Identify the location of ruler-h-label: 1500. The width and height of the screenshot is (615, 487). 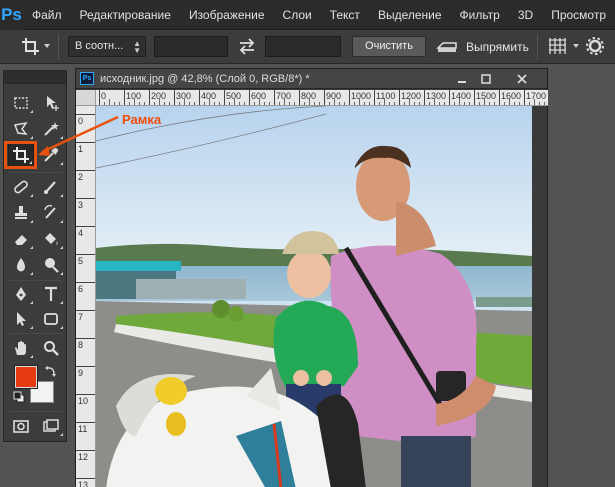
(486, 96).